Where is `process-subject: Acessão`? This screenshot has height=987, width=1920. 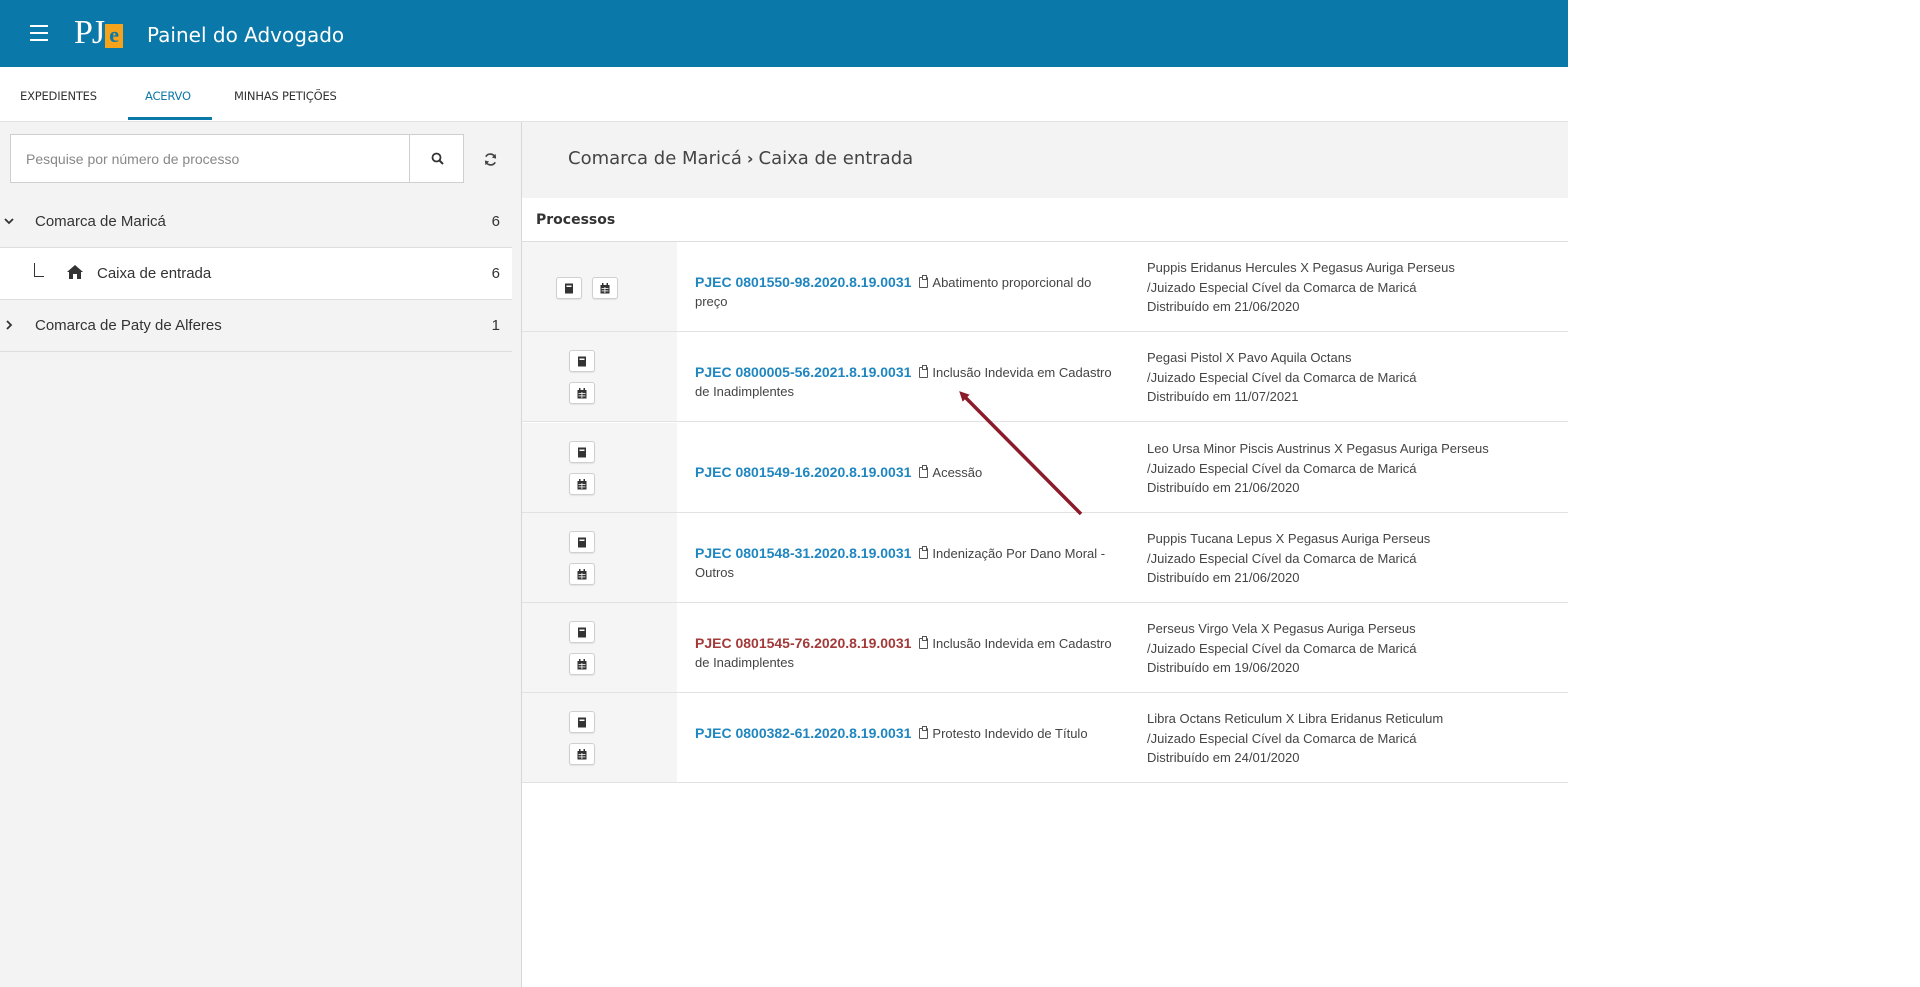
process-subject: Acessão is located at coordinates (957, 472).